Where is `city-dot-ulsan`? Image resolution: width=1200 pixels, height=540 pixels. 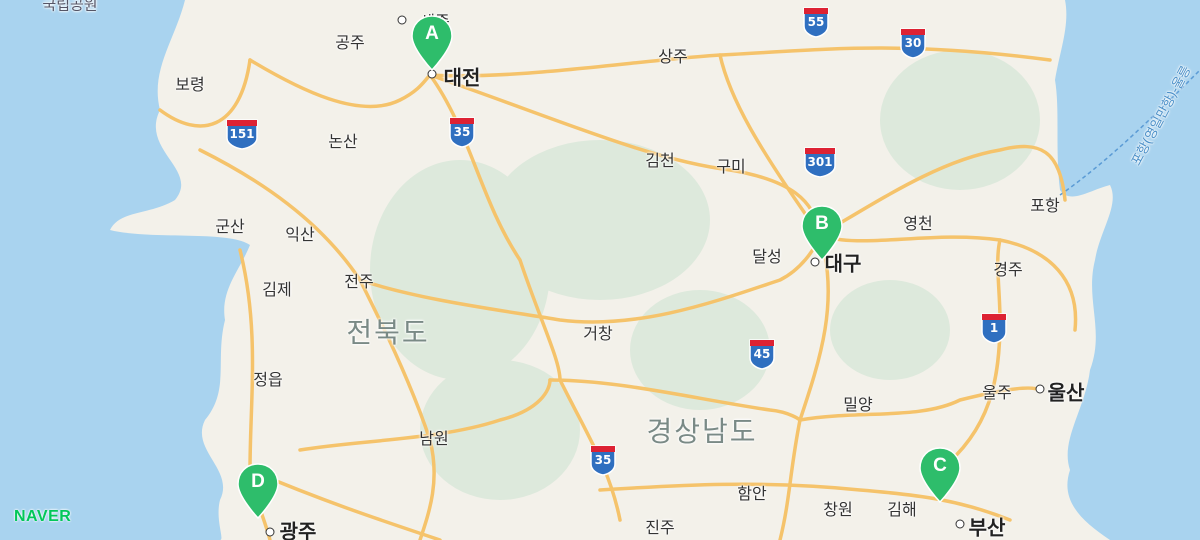
city-dot-ulsan is located at coordinates (1040, 389).